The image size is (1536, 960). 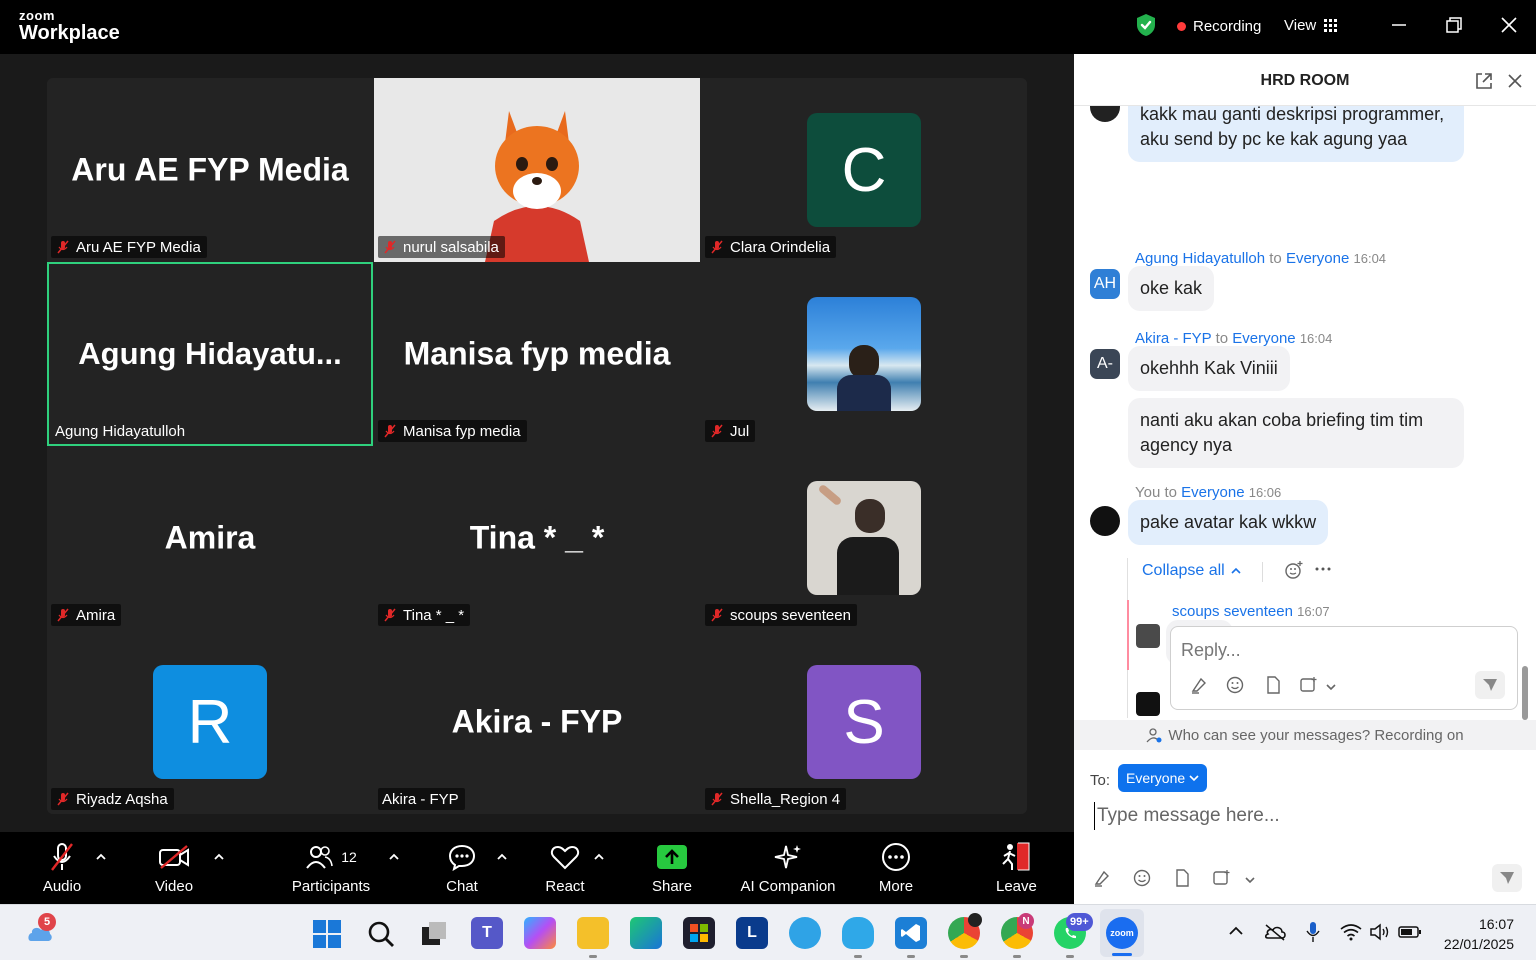 I want to click on chat-message: okehhh Kak Viniii, so click(x=1209, y=368).